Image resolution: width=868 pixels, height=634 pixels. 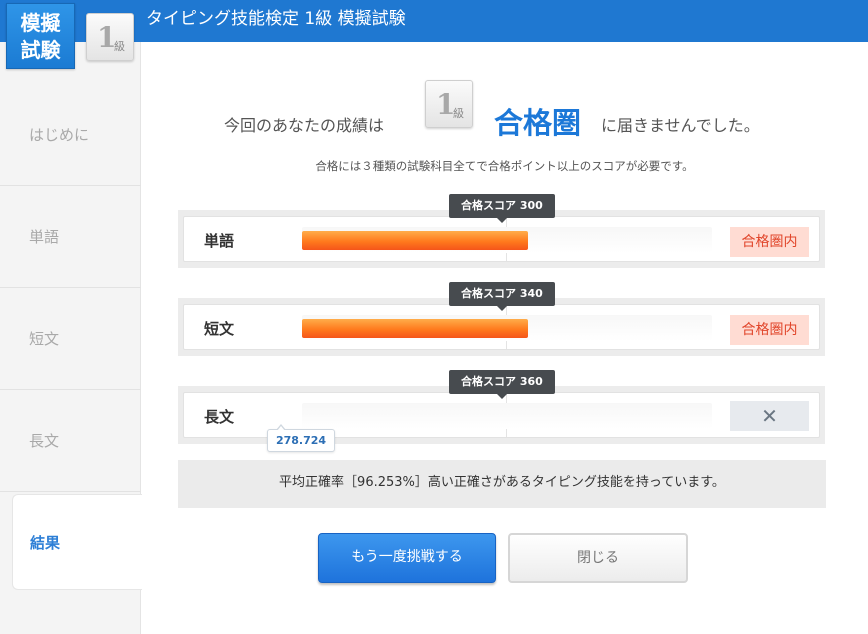 I want to click on result-status: 合格圏, so click(x=538, y=123).